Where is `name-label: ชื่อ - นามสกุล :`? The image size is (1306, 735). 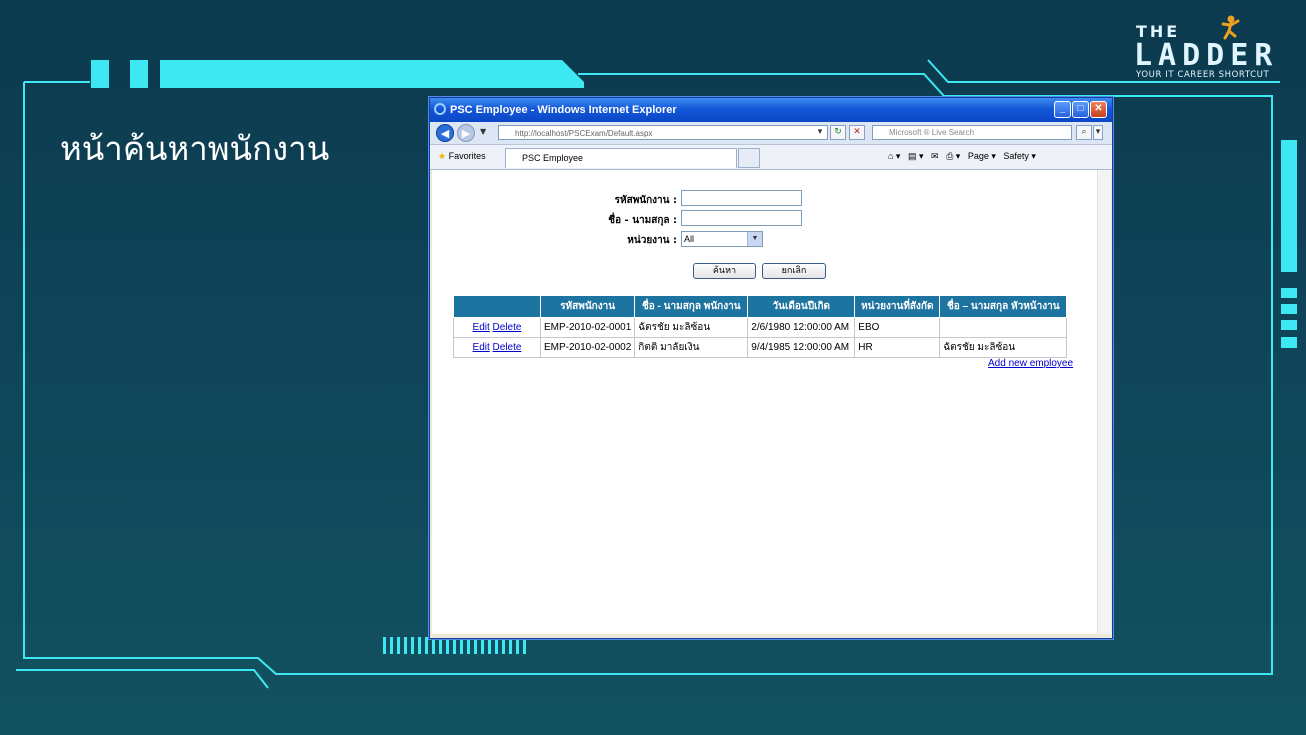
name-label: ชื่อ - นามสกุล : is located at coordinates (642, 220).